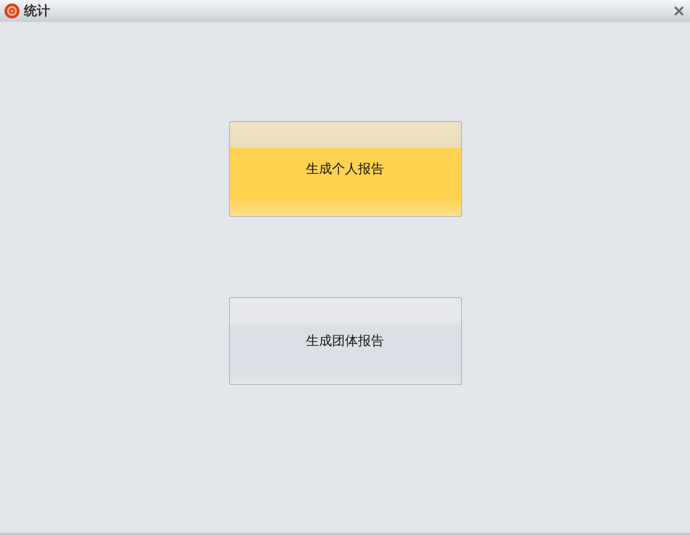 The width and height of the screenshot is (690, 535). Describe the element at coordinates (345, 169) in the screenshot. I see `report-button: 生成个人报告` at that location.